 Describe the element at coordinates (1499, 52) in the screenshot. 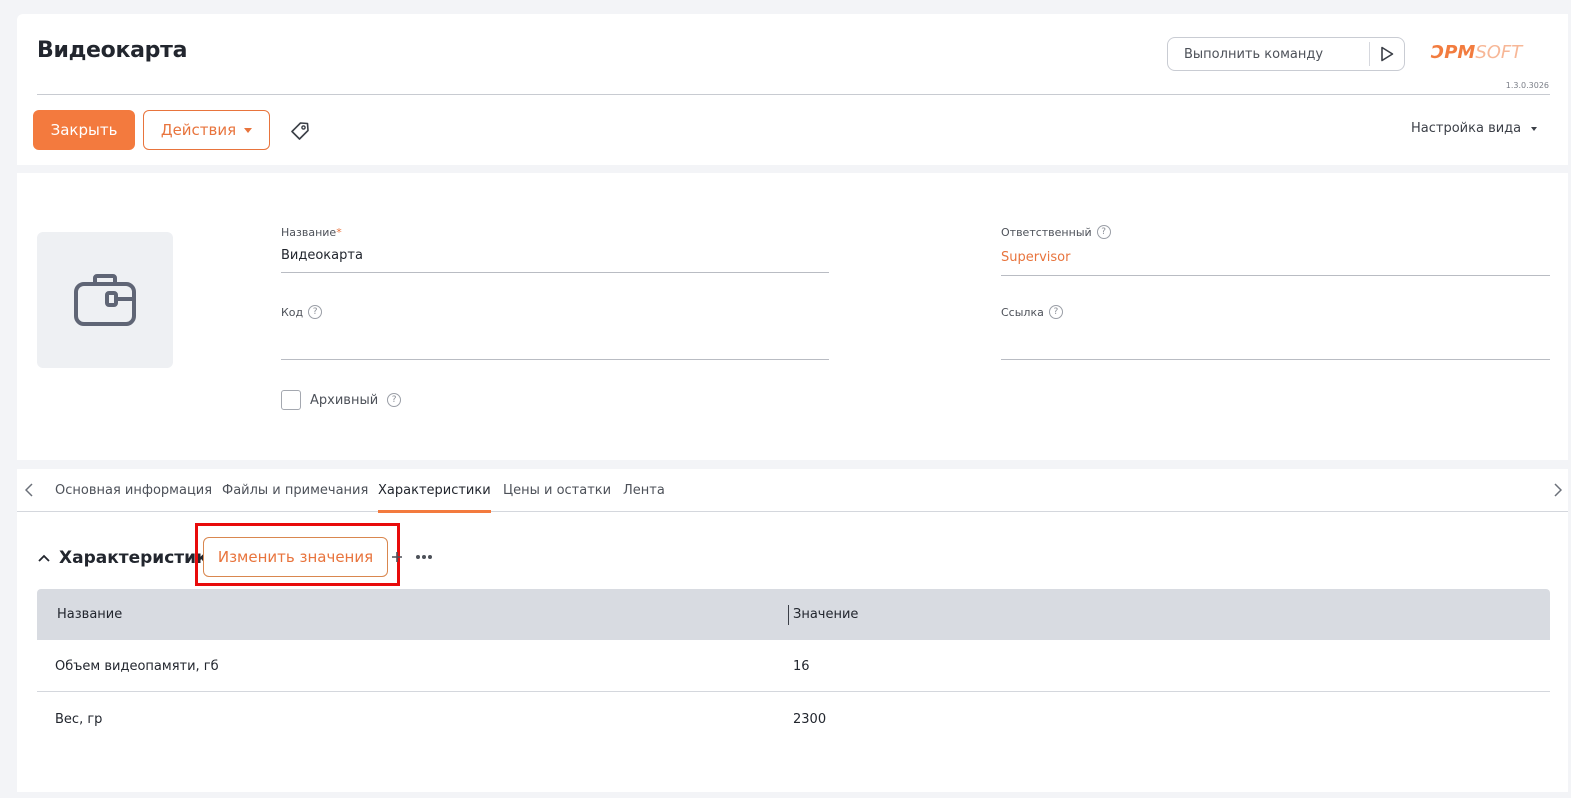

I see `logo-soft-text: SOFT` at that location.